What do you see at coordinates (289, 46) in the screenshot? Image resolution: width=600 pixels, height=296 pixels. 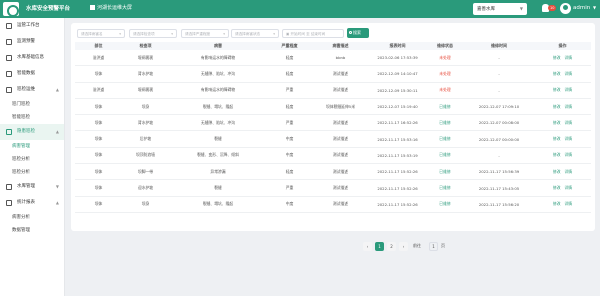 I see `header-cell: 严重程度` at bounding box center [289, 46].